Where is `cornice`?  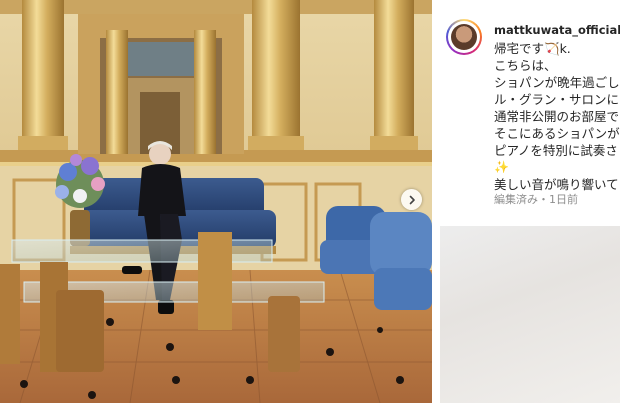 cornice is located at coordinates (216, 7).